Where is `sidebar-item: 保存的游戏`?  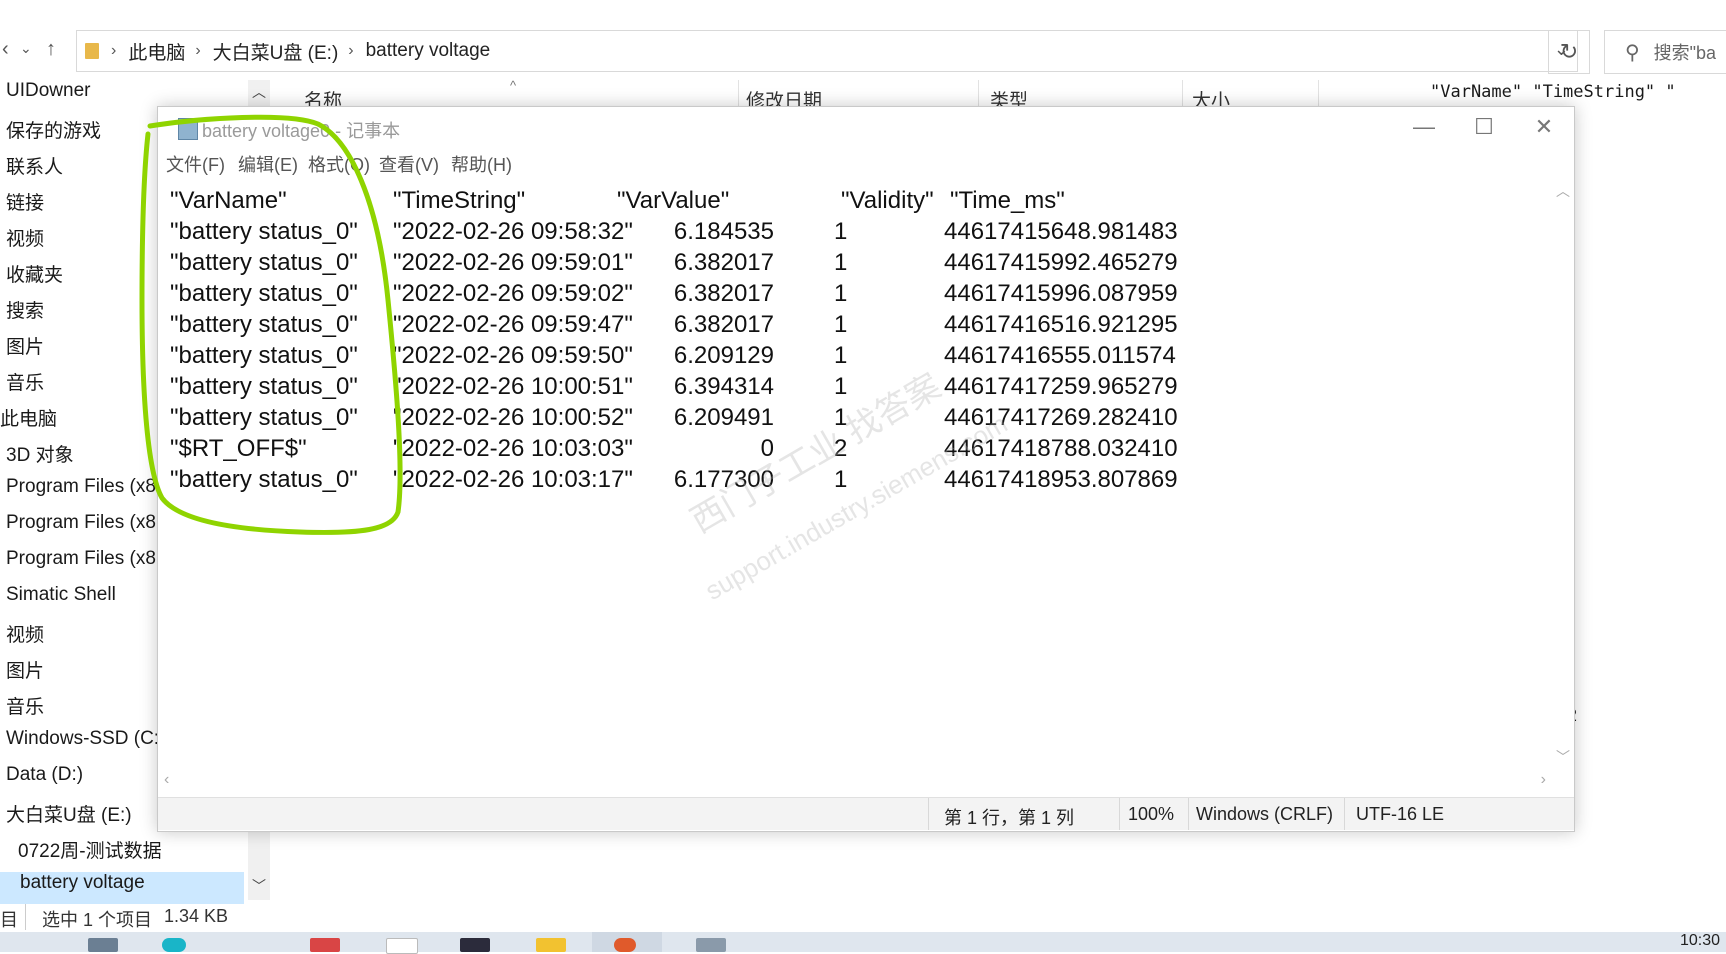
sidebar-item: 保存的游戏 is located at coordinates (53, 132).